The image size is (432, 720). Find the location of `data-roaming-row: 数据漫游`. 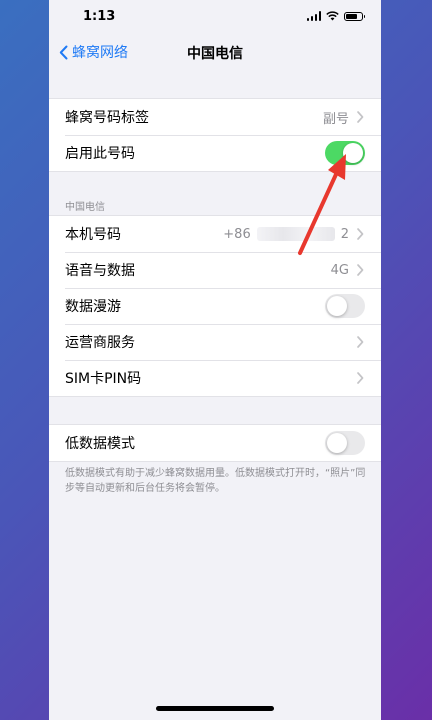

data-roaming-row: 数据漫游 is located at coordinates (215, 306).